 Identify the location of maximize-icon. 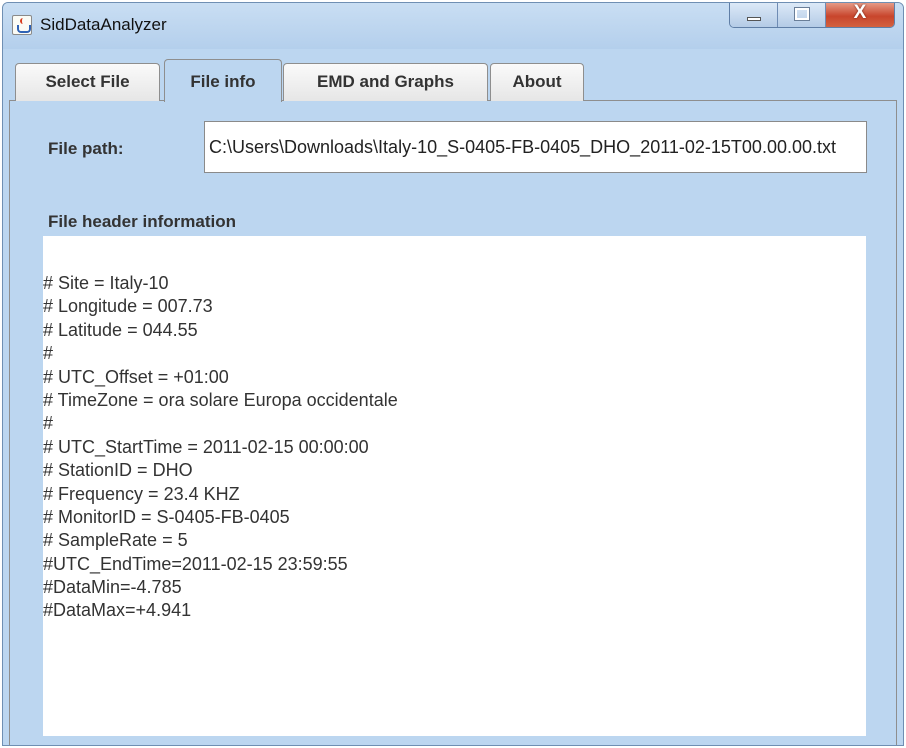
(802, 14).